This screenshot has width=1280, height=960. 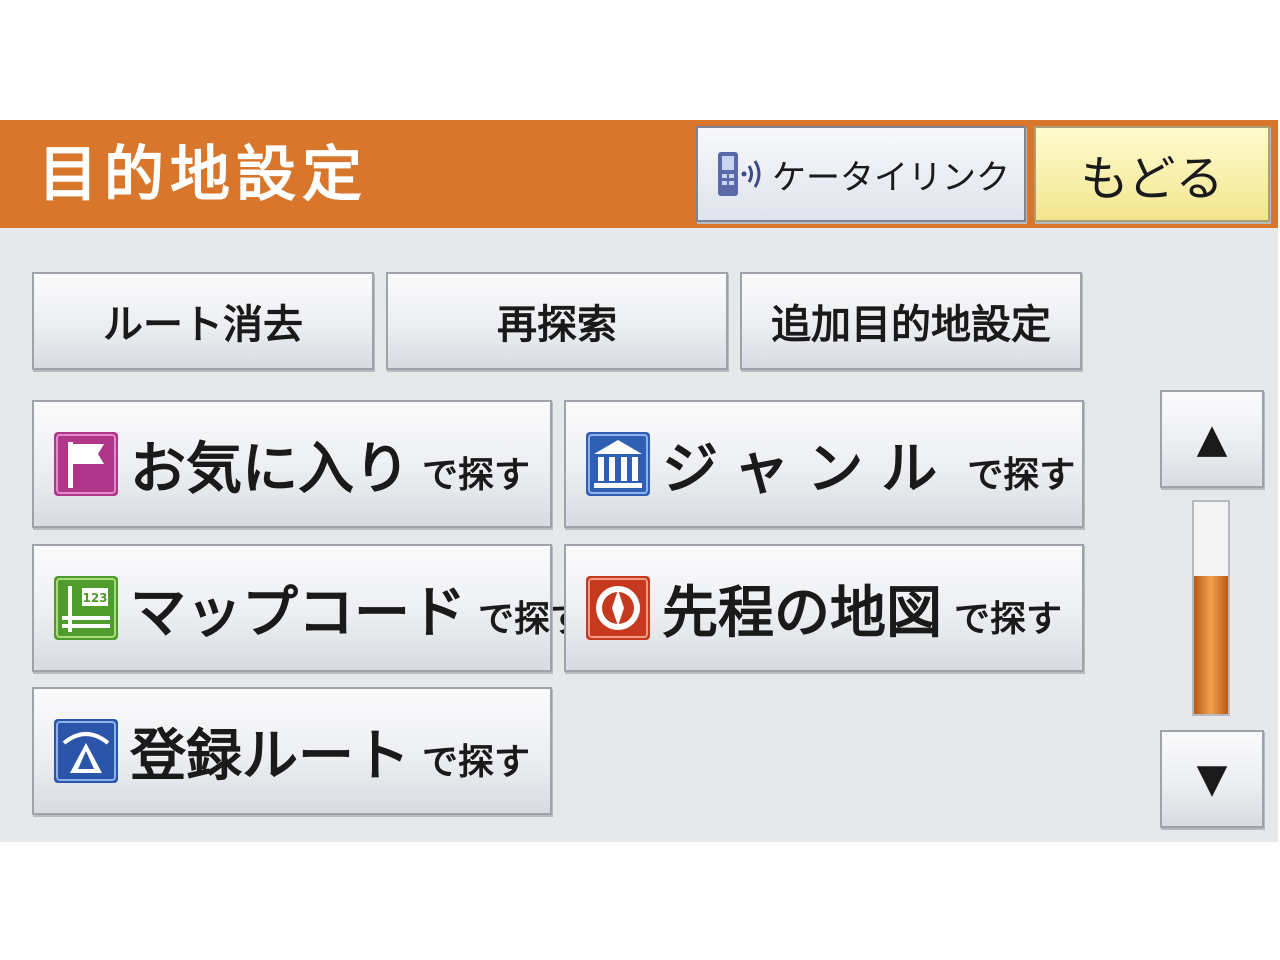 I want to click on scroll-down-button: ▼, so click(x=1212, y=779).